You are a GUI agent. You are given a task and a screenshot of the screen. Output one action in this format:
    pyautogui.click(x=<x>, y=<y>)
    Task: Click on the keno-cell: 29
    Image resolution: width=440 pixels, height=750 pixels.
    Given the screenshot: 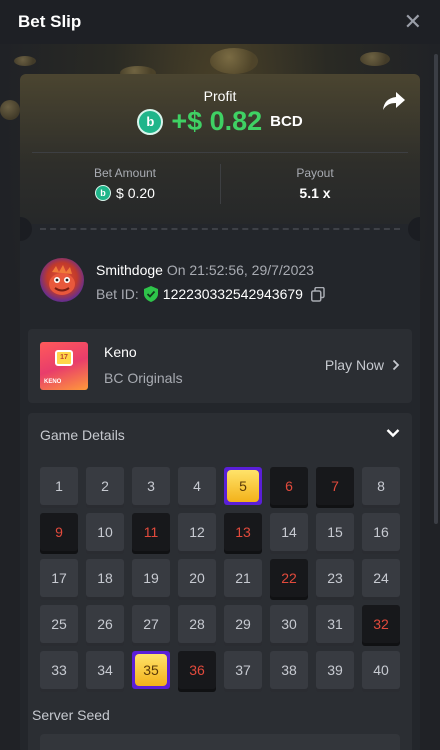 What is the action you would take?
    pyautogui.click(x=243, y=624)
    